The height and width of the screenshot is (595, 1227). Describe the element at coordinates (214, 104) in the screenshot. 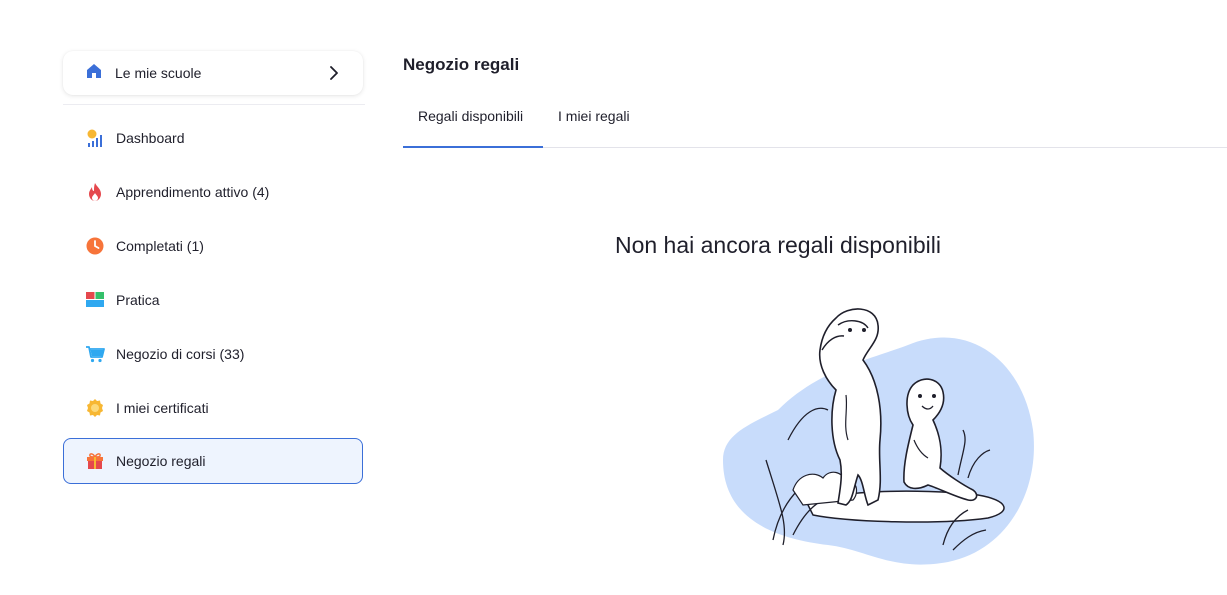

I see `sidebar-divider` at that location.